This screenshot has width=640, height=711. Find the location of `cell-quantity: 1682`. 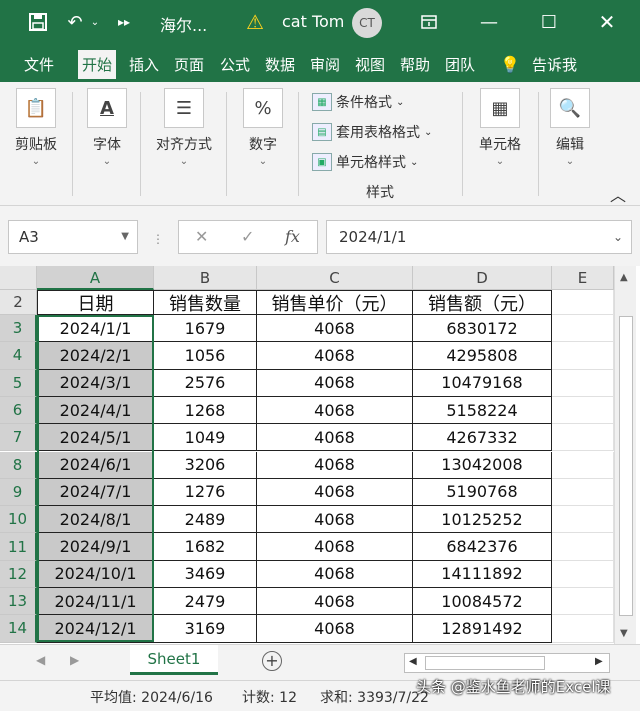

cell-quantity: 1682 is located at coordinates (205, 547).